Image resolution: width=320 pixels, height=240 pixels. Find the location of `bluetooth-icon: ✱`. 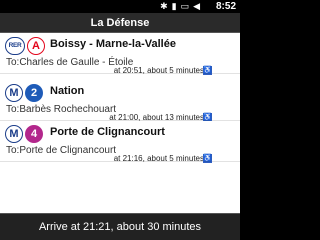

bluetooth-icon: ✱ is located at coordinates (164, 6).